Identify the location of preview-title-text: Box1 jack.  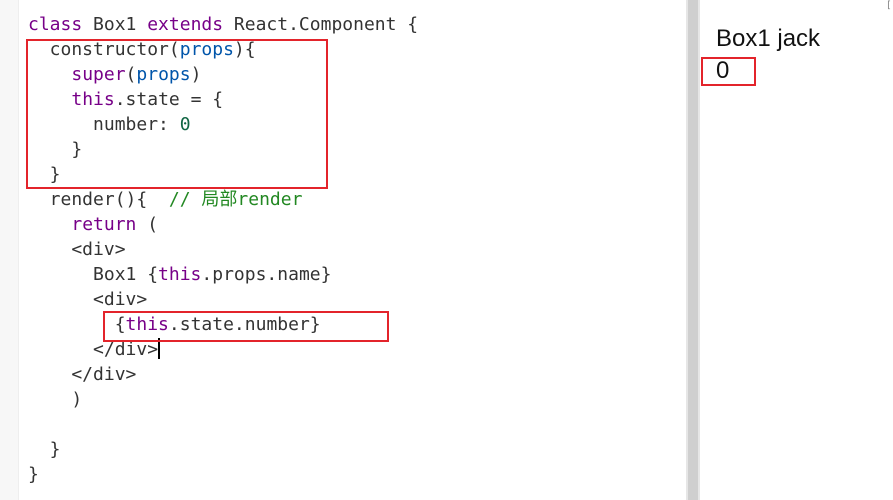
(768, 38).